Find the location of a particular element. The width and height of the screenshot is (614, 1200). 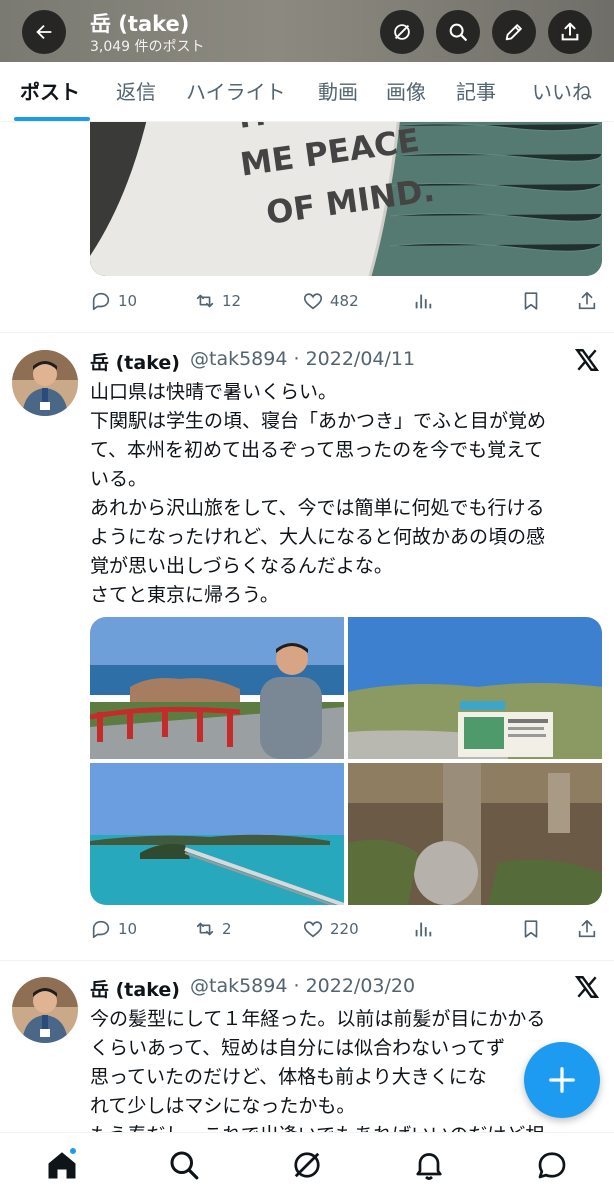

profile-header: 岳 (take) 3,049 件のポスト is located at coordinates (307, 31).